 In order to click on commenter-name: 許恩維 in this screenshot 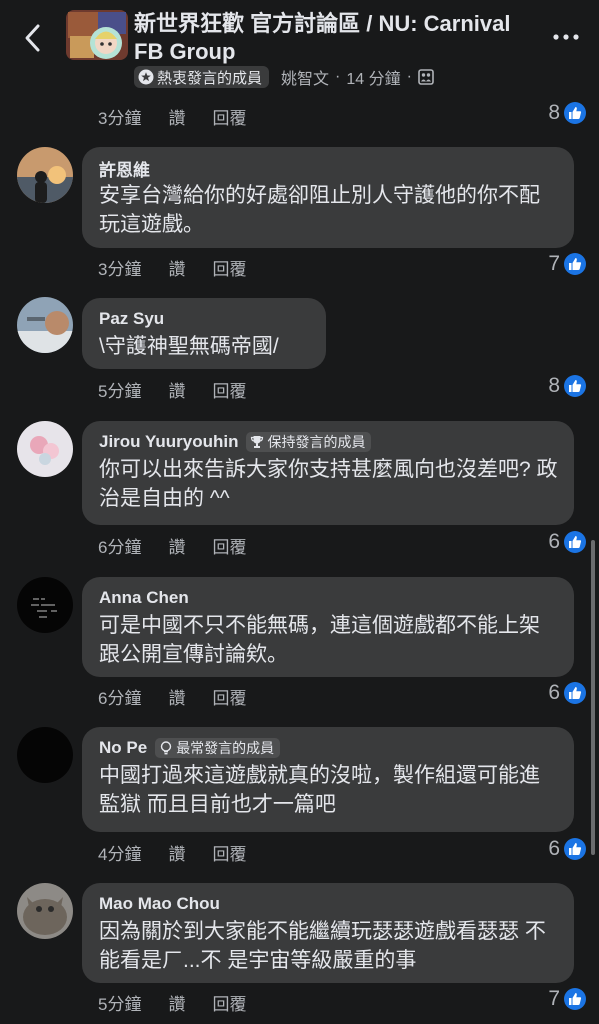, I will do `click(329, 168)`.